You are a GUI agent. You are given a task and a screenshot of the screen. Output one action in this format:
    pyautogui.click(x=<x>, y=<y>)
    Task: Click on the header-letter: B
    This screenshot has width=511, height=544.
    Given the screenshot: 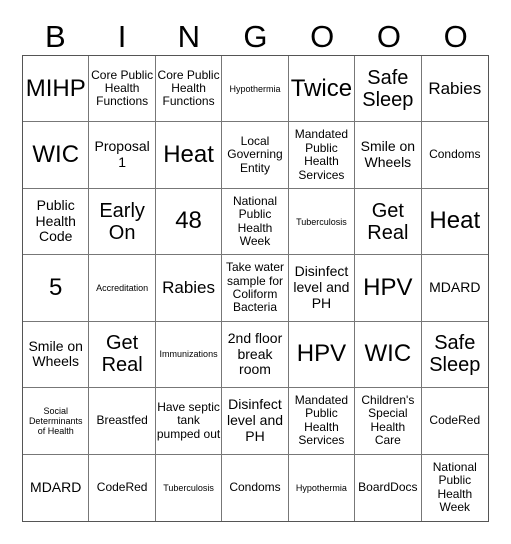 What is the action you would take?
    pyautogui.click(x=55, y=36)
    